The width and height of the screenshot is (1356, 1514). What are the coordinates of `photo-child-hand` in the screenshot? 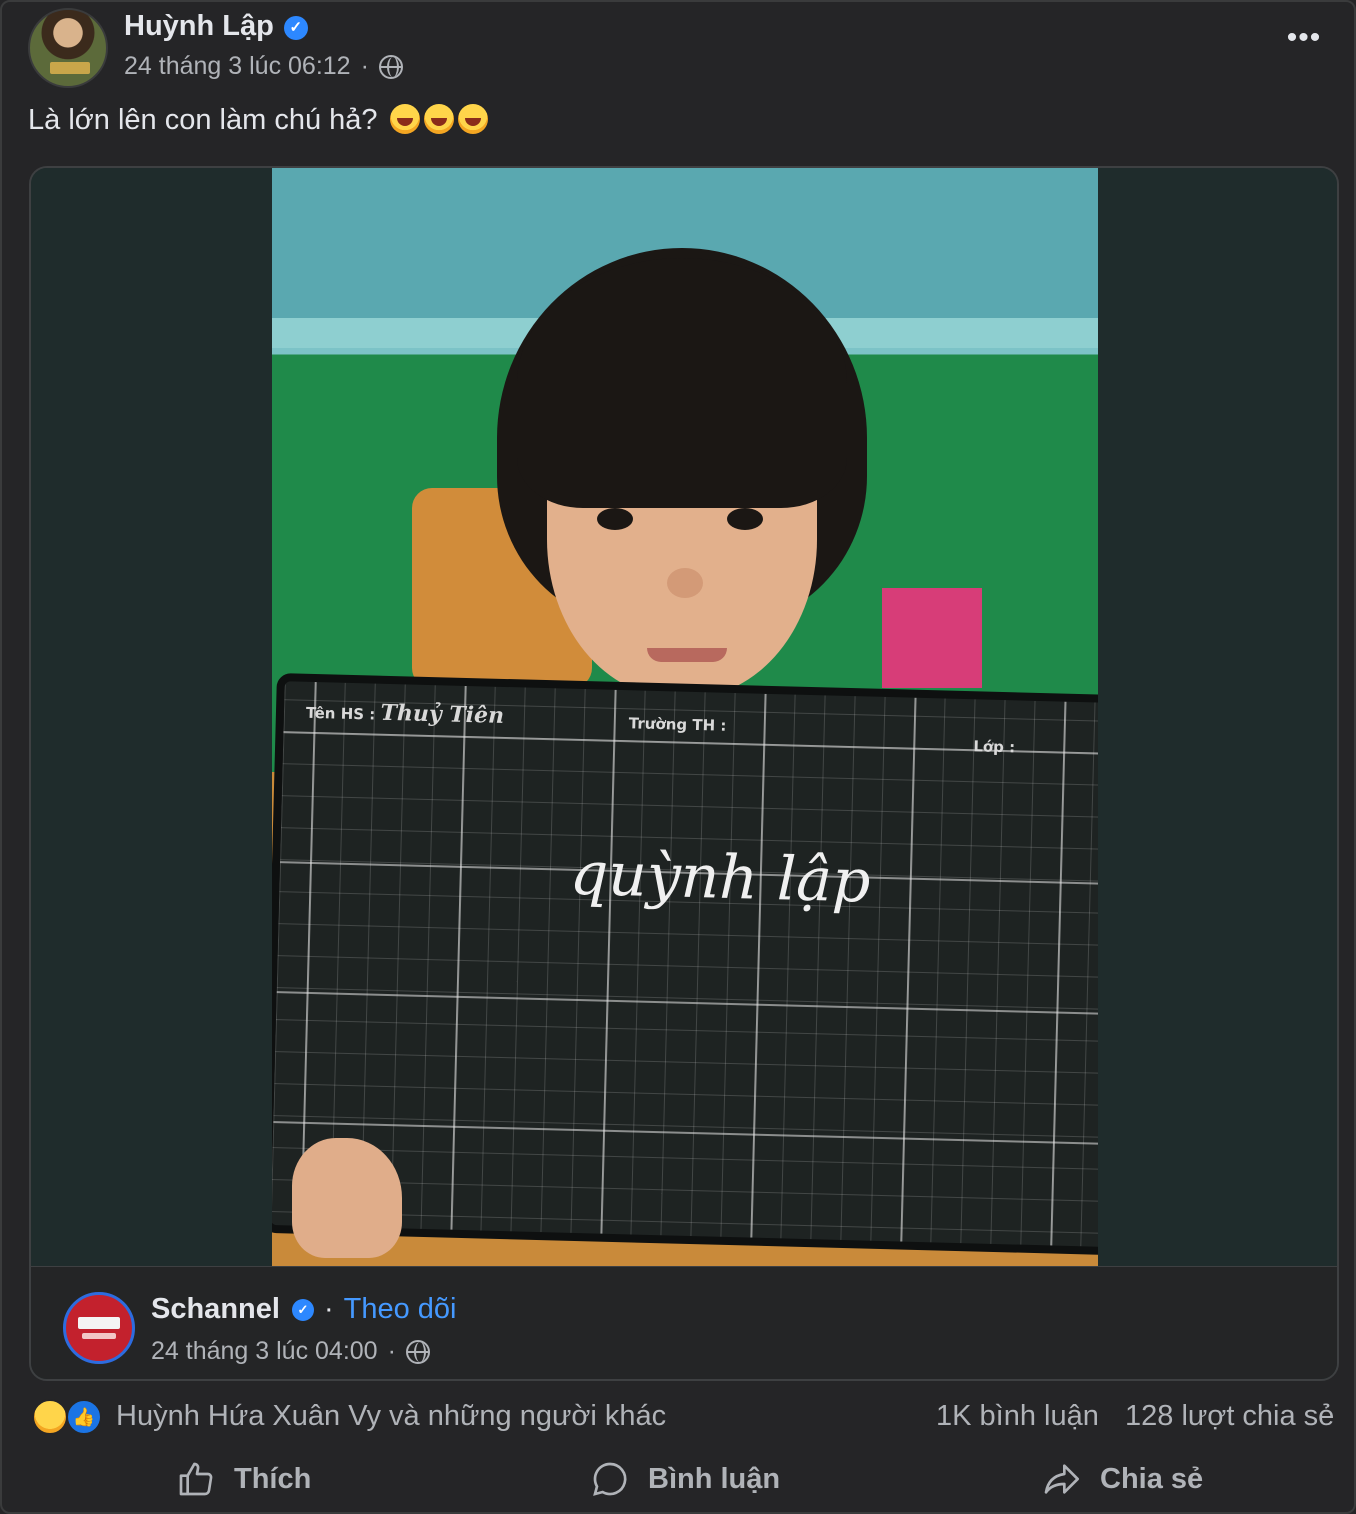 It's located at (347, 1198).